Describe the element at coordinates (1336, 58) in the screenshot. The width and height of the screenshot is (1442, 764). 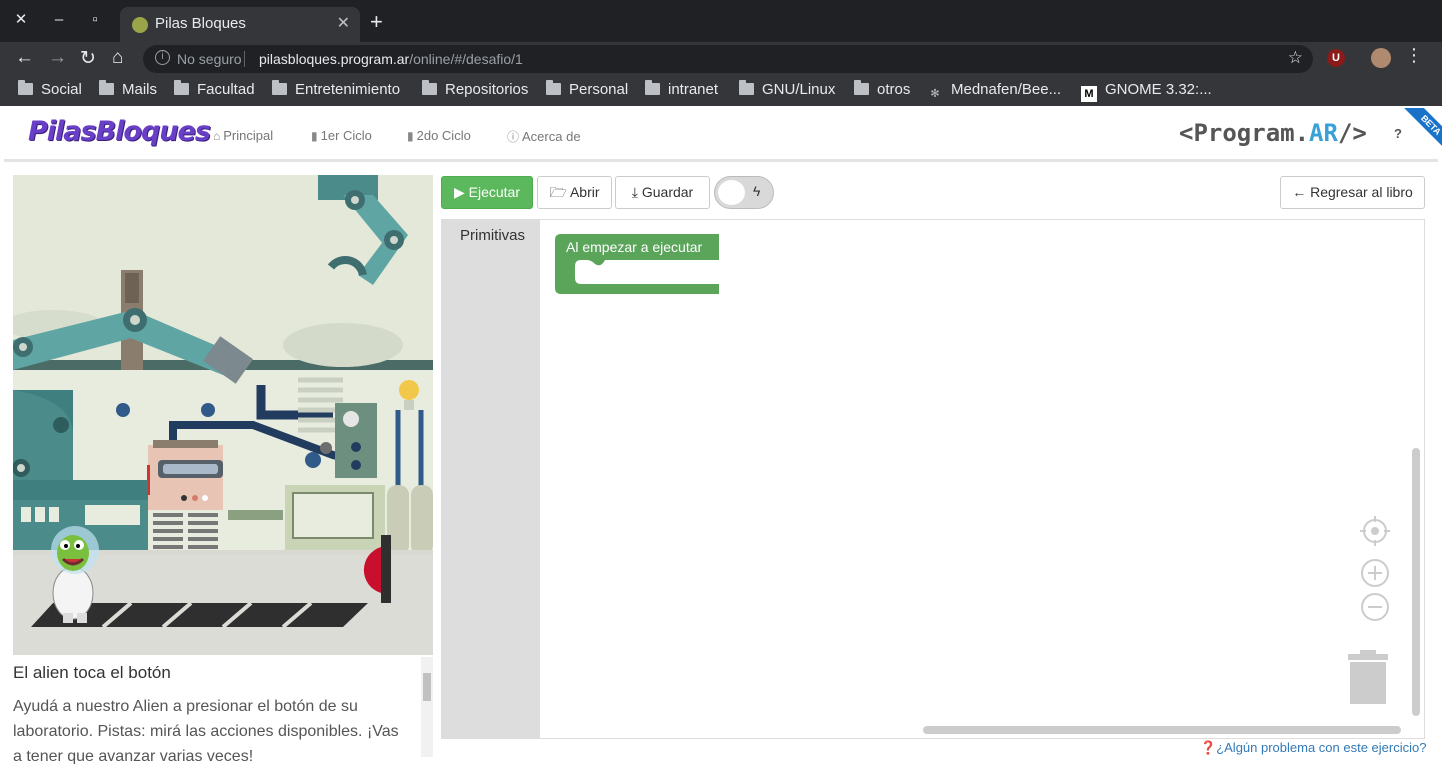
I see `extension-icon: U` at that location.